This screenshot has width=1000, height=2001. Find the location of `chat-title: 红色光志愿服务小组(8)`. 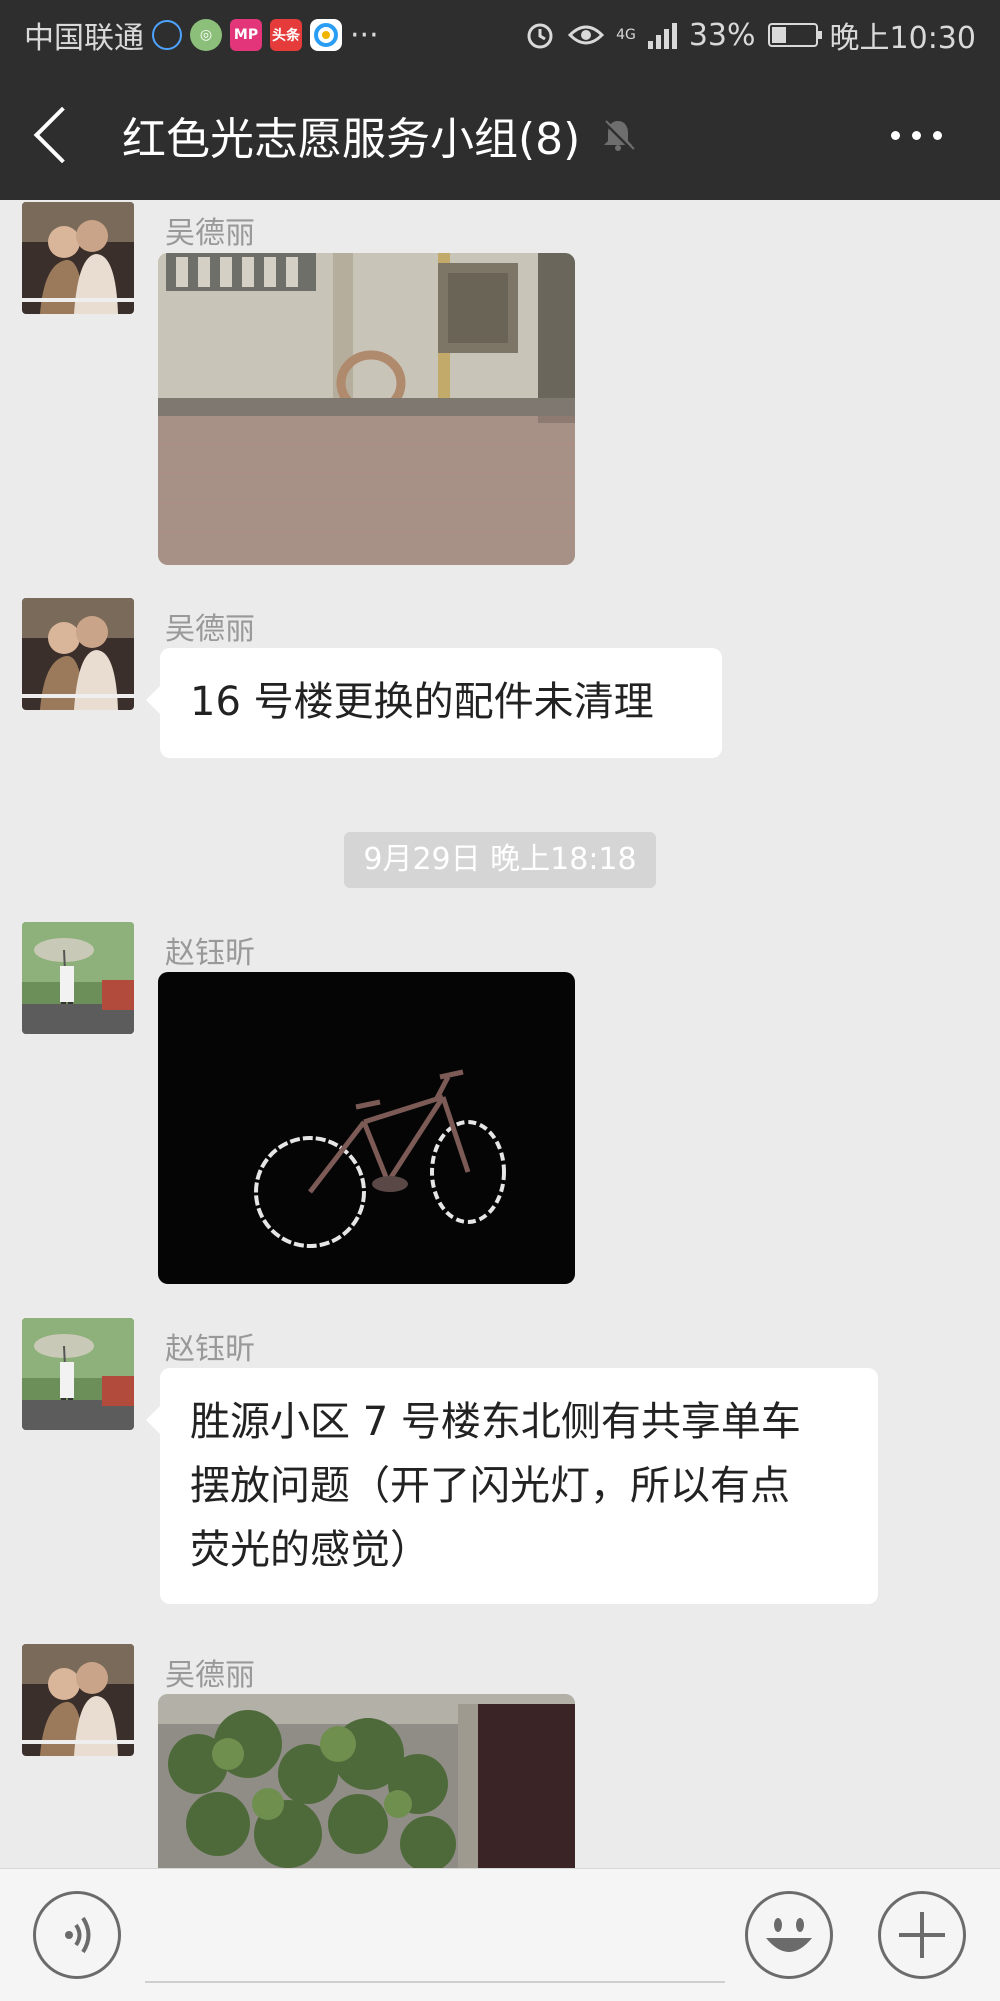

chat-title: 红色光志愿服务小组(8) is located at coordinates (351, 139).